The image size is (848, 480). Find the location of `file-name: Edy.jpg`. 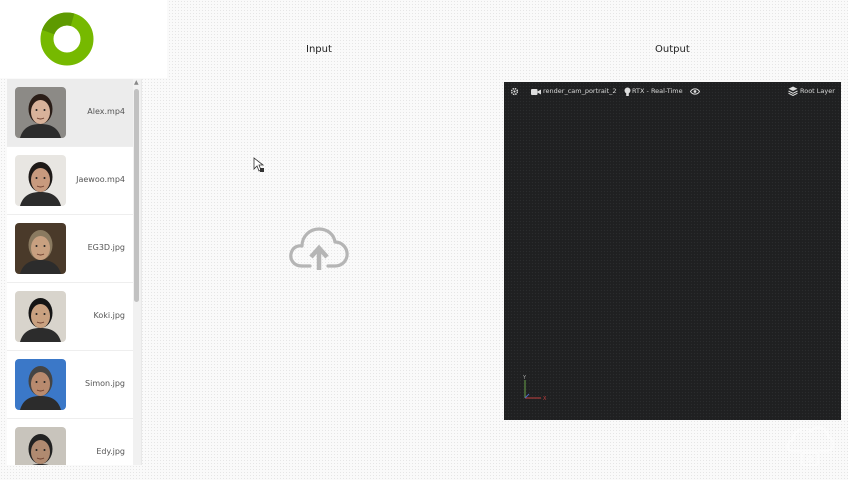

file-name: Edy.jpg is located at coordinates (110, 451).